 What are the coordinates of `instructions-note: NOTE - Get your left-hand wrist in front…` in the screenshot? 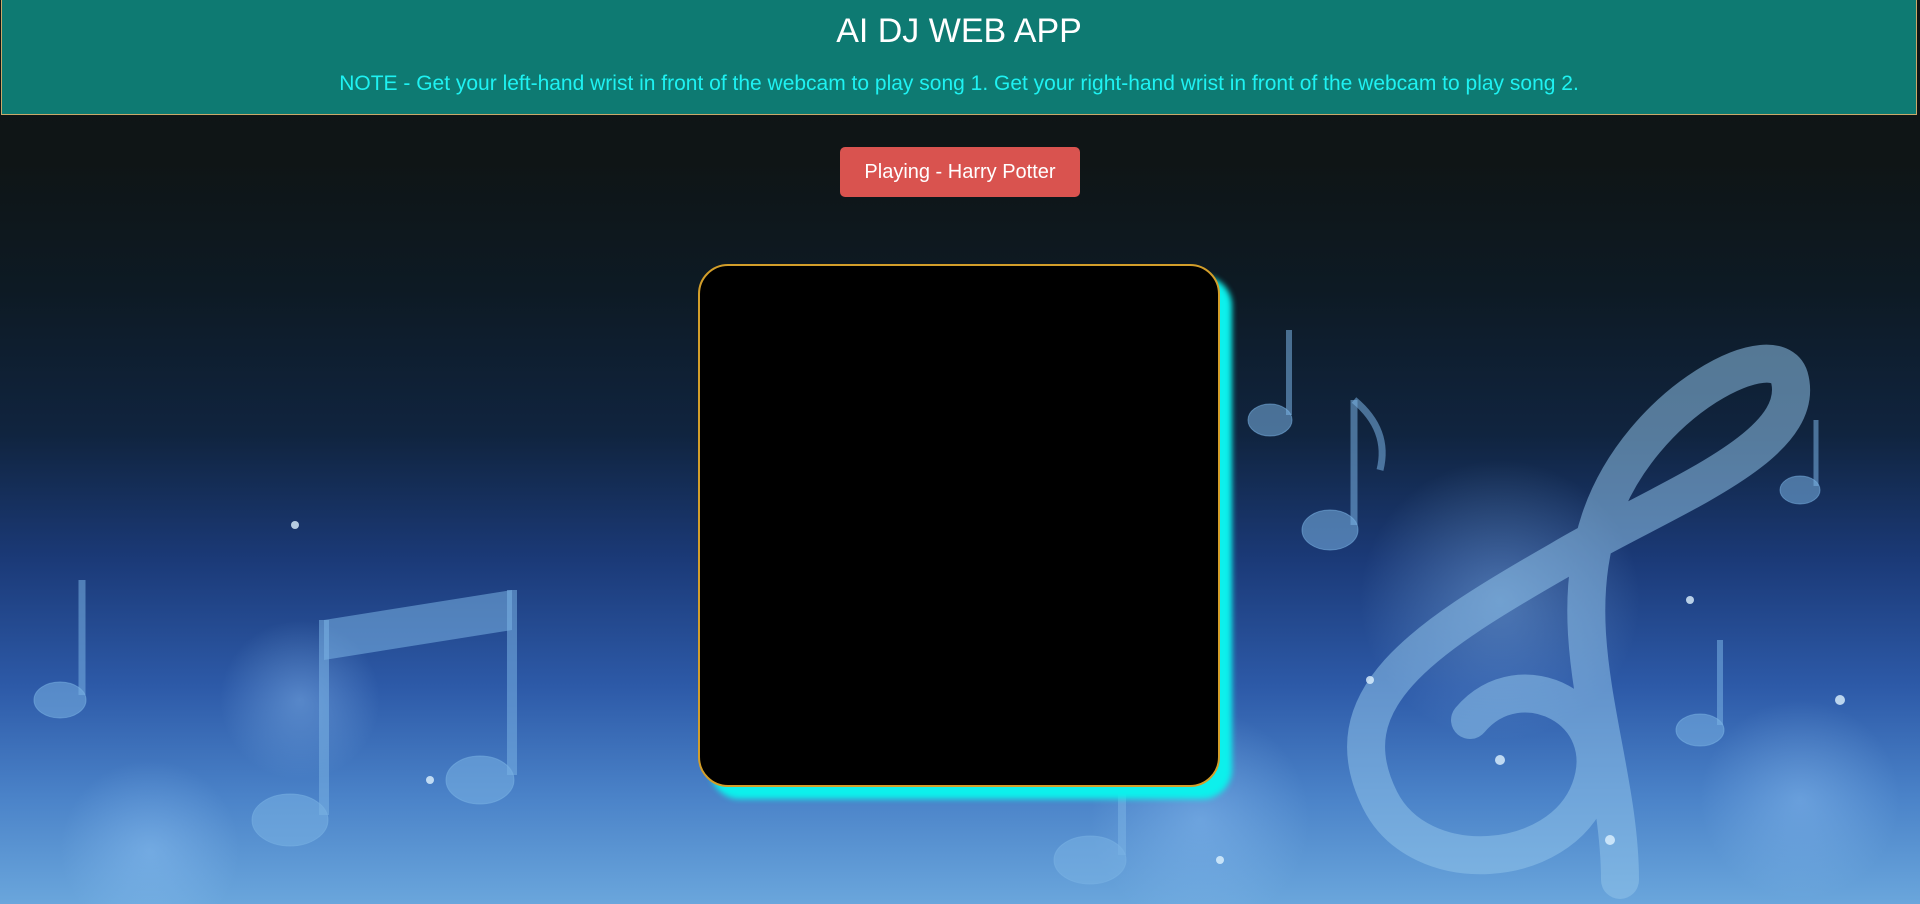 It's located at (959, 83).